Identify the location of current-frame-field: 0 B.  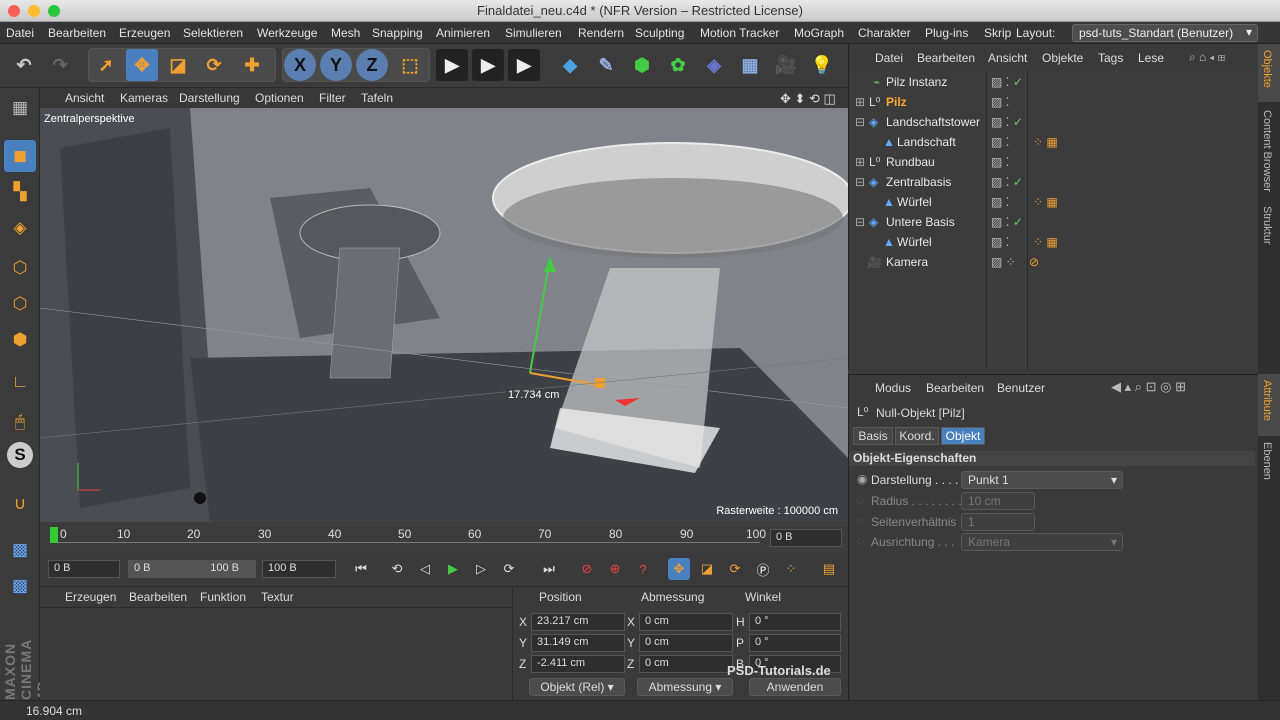
(806, 538).